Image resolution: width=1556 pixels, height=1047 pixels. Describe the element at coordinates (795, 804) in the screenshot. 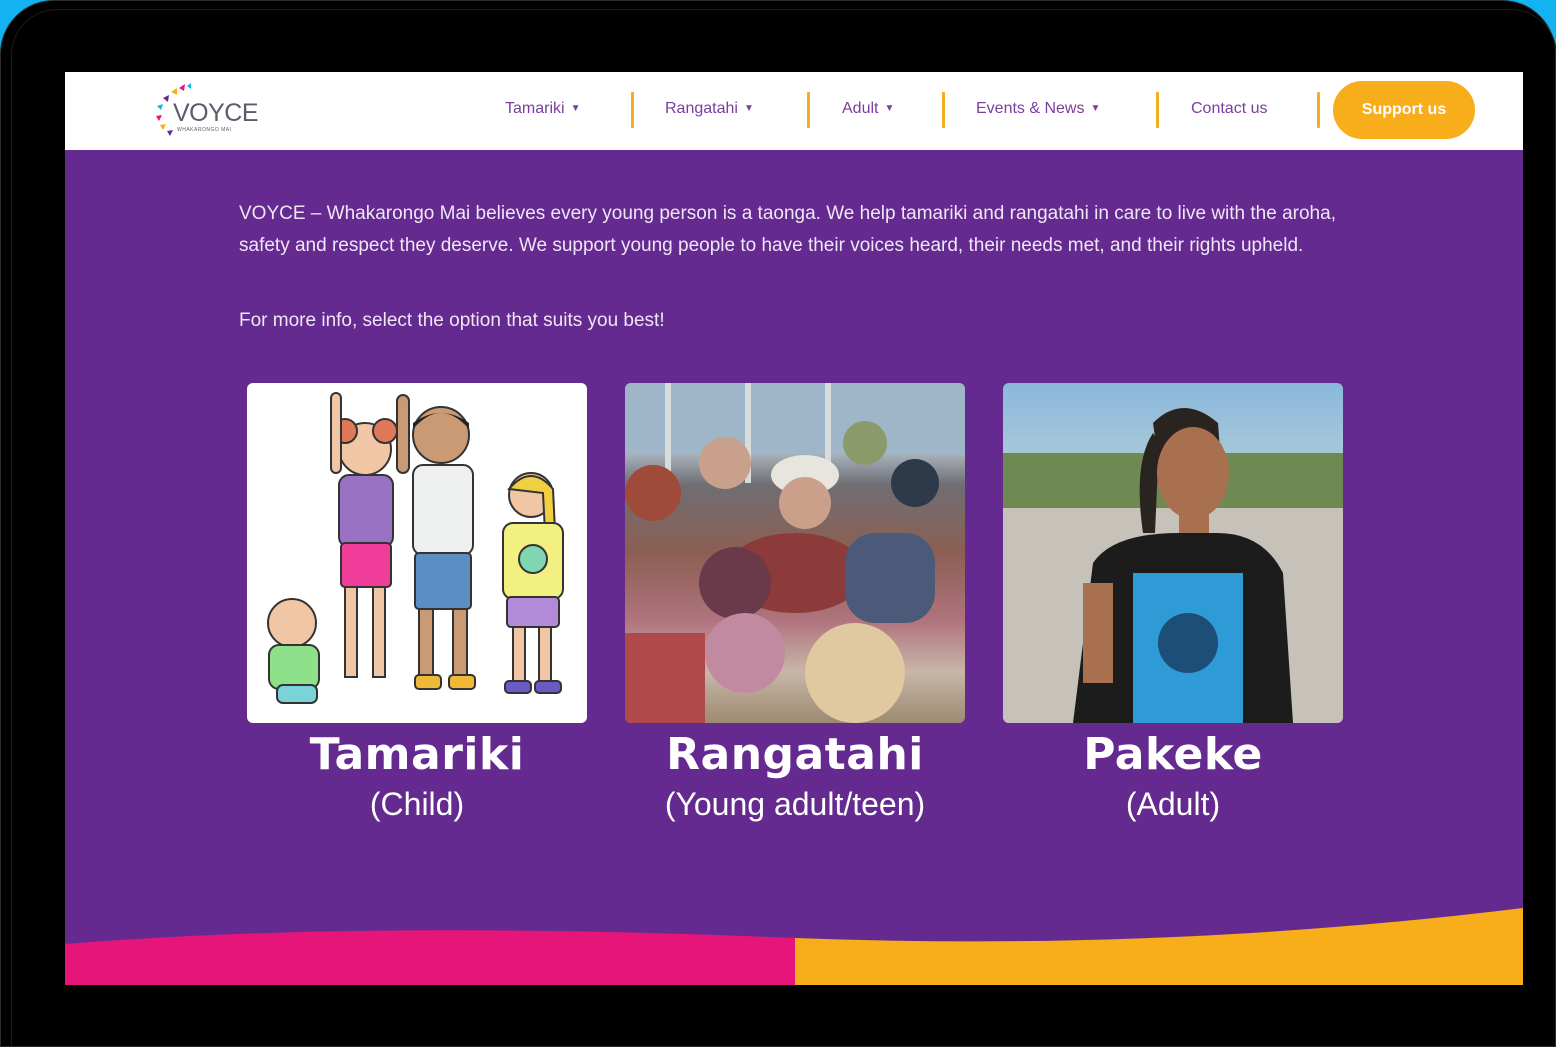

I see `card-rangatahi-subtitle: (Young adult/teen)` at that location.